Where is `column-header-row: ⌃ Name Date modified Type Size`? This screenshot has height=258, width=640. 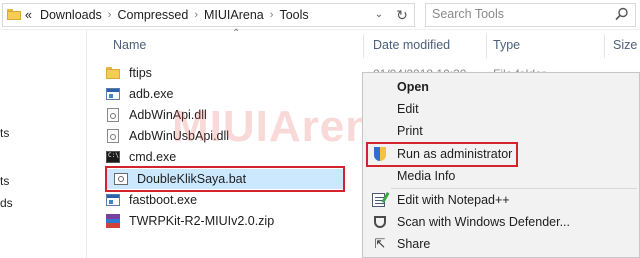
column-header-row: ⌃ Name Date modified Type Size is located at coordinates (366, 44).